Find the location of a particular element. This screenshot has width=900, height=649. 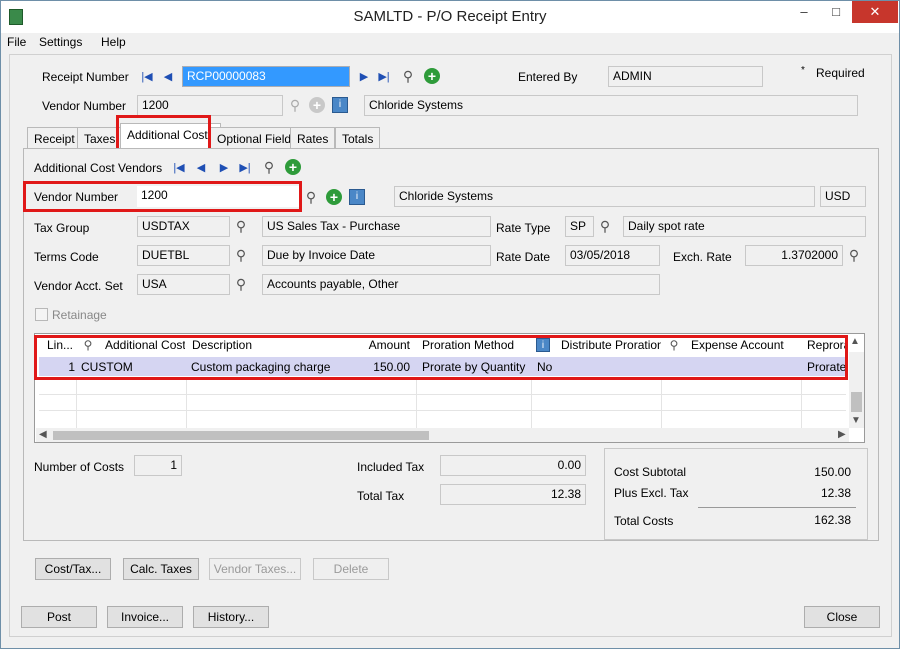

rate-date-field: 03/05/2018 is located at coordinates (612, 255).